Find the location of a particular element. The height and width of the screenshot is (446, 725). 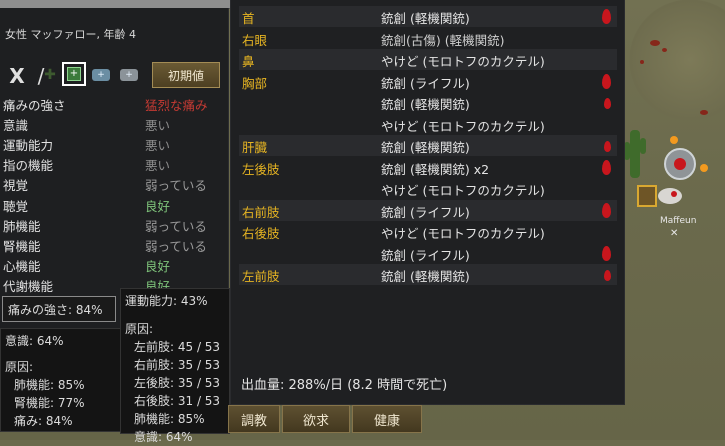

cactus-icon is located at coordinates (635, 154).